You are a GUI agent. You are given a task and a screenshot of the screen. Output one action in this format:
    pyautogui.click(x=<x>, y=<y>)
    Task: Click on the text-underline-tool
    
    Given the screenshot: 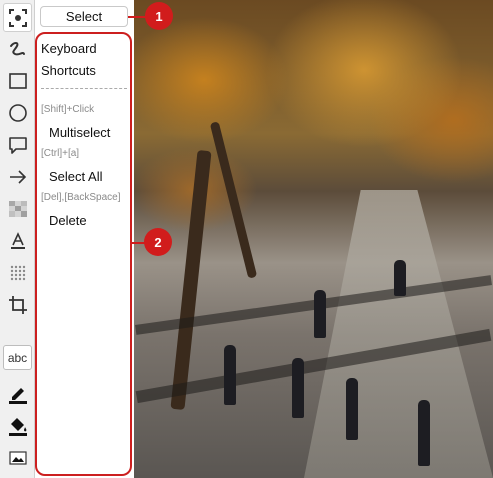 What is the action you would take?
    pyautogui.click(x=17, y=240)
    